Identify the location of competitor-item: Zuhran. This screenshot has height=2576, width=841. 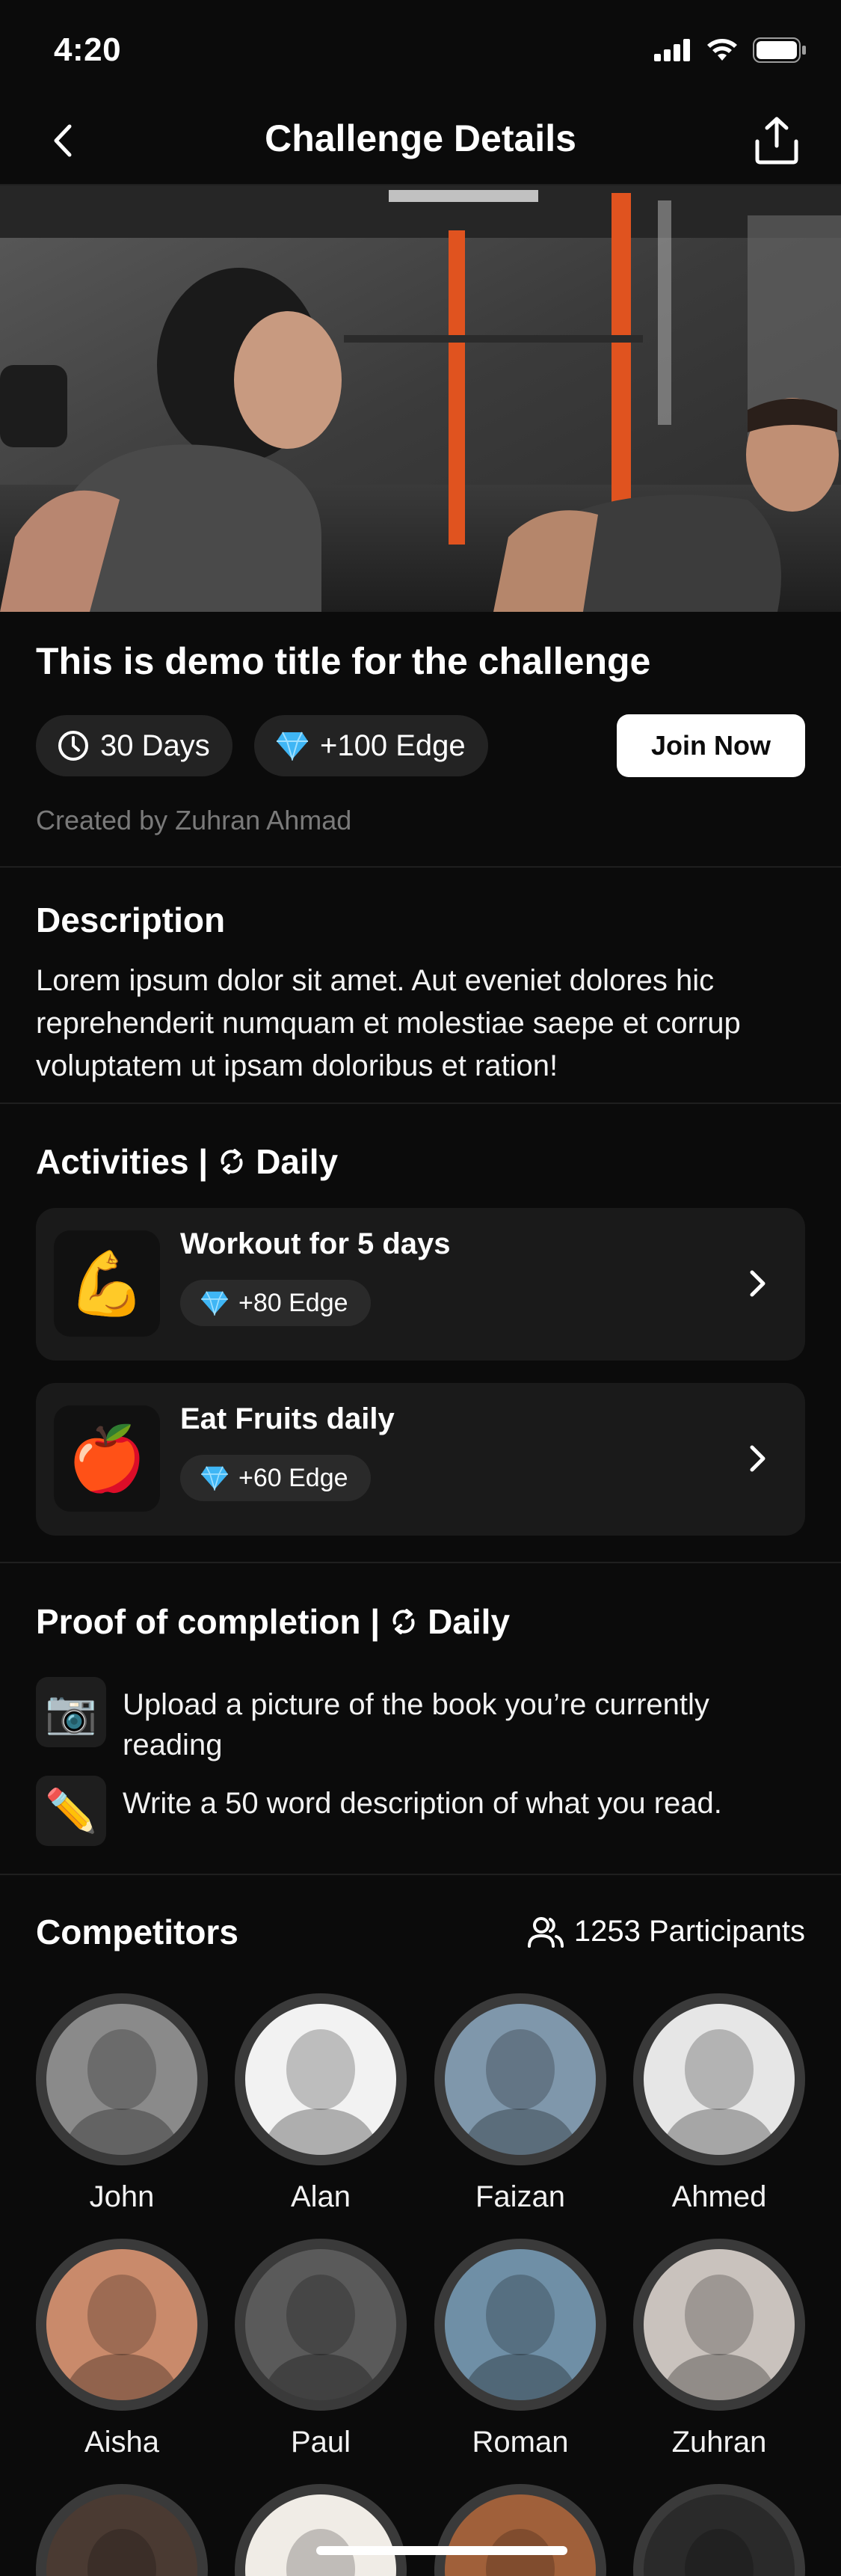
(719, 2349).